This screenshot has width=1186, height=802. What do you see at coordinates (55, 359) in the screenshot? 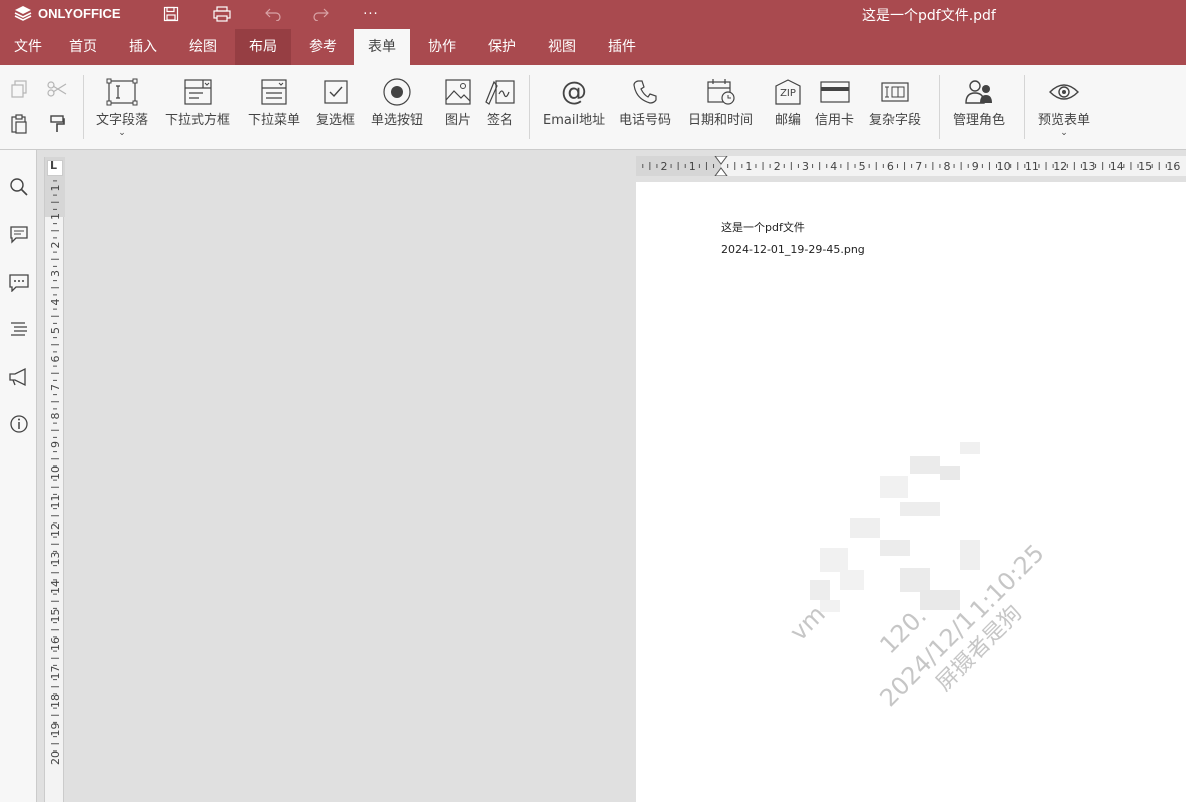
I see `ruler-label: 6` at bounding box center [55, 359].